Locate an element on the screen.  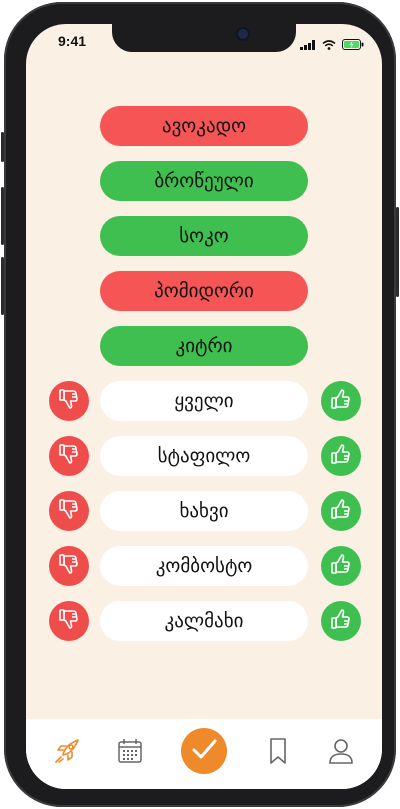
ingredient-pill: კომბოსტო is located at coordinates (204, 566).